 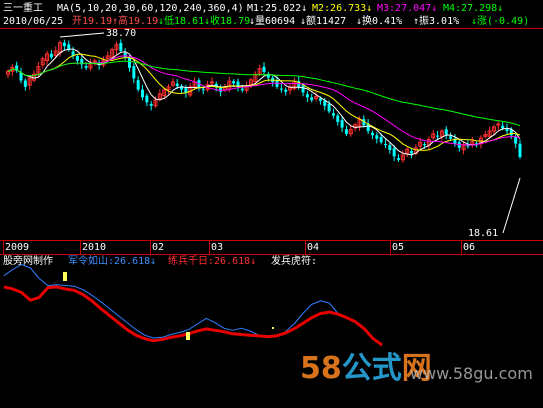 I want to click on high-marker-line, so click(x=82, y=35).